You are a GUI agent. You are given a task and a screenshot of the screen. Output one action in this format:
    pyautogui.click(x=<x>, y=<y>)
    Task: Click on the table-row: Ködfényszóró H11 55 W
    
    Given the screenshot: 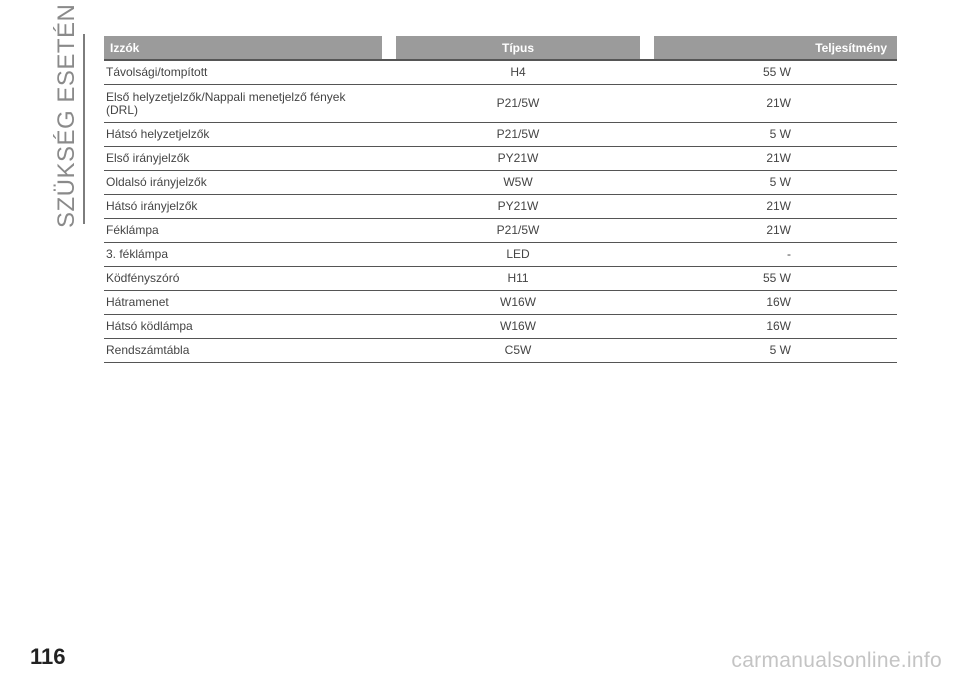 What is the action you would take?
    pyautogui.click(x=500, y=278)
    